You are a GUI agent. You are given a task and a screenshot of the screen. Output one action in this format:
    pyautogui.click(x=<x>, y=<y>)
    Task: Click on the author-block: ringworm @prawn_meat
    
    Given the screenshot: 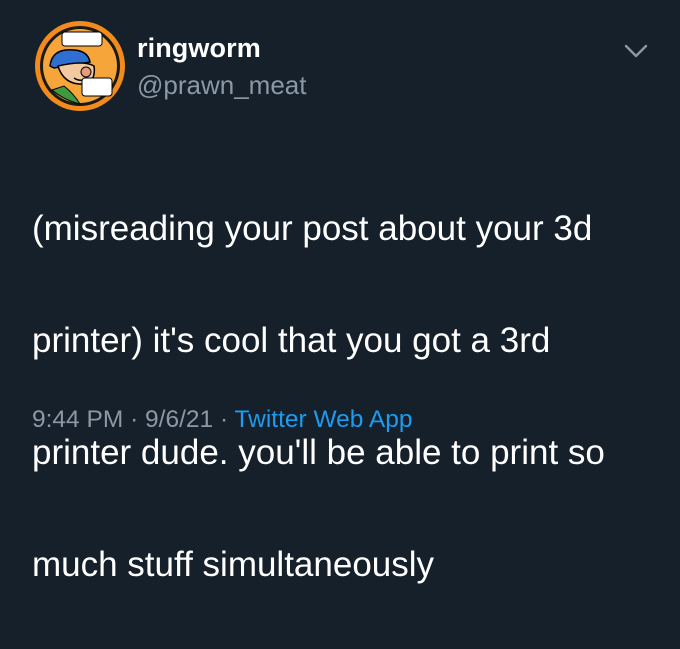 What is the action you would take?
    pyautogui.click(x=221, y=66)
    